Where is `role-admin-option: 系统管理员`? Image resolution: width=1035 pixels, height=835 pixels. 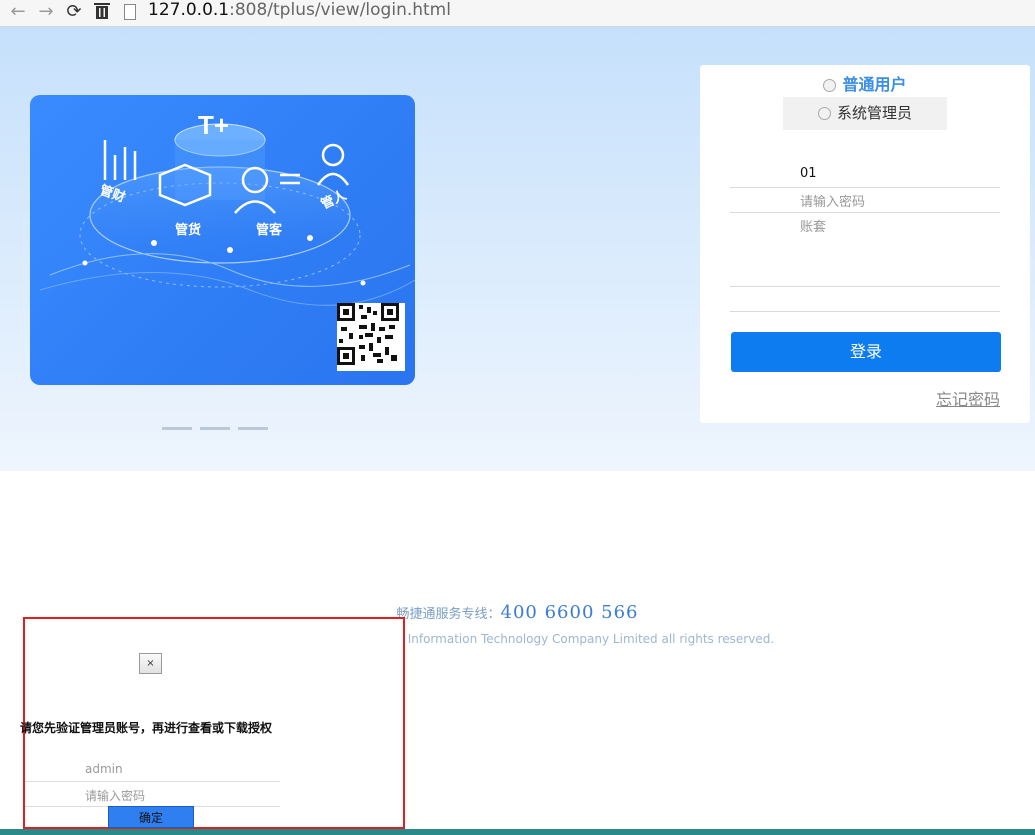 role-admin-option: 系统管理员 is located at coordinates (865, 113).